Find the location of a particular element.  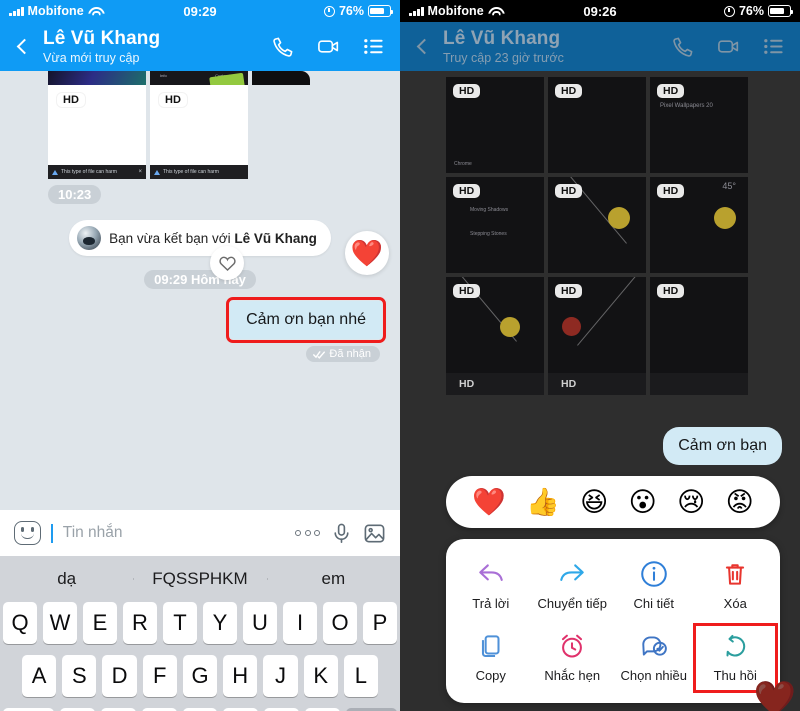

action-label: Thu hồi is located at coordinates (735, 675).